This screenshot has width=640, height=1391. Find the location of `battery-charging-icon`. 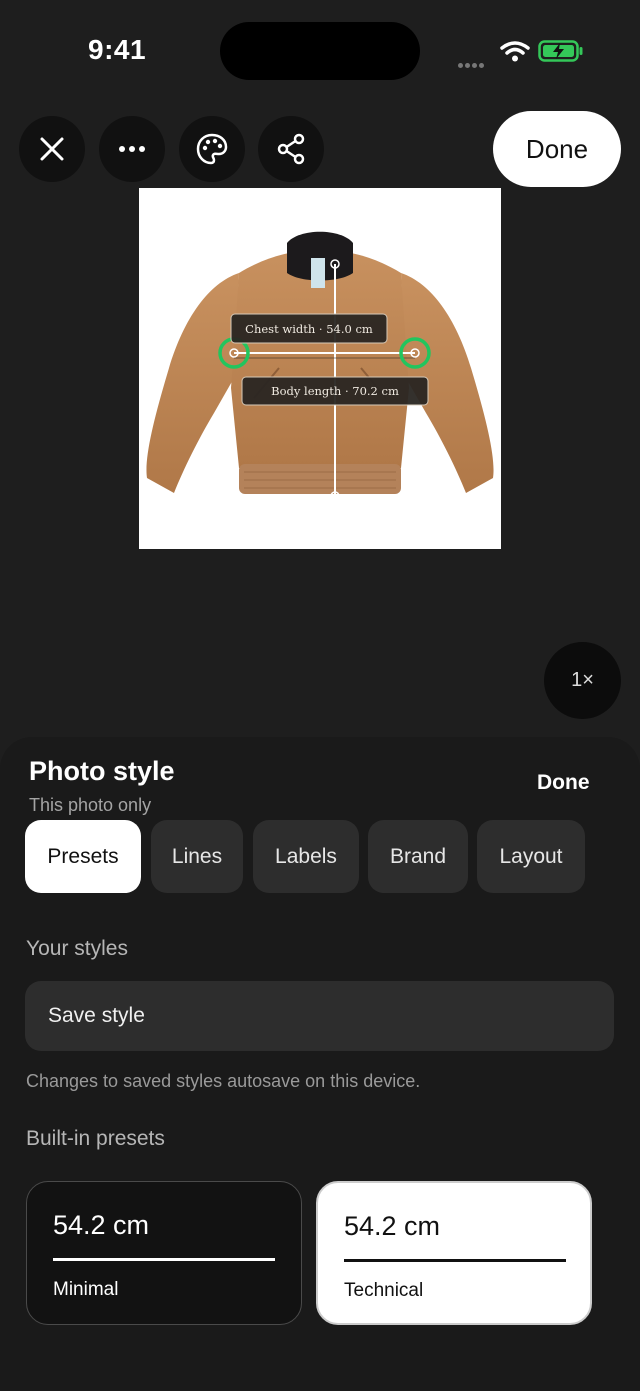

battery-charging-icon is located at coordinates (560, 51).